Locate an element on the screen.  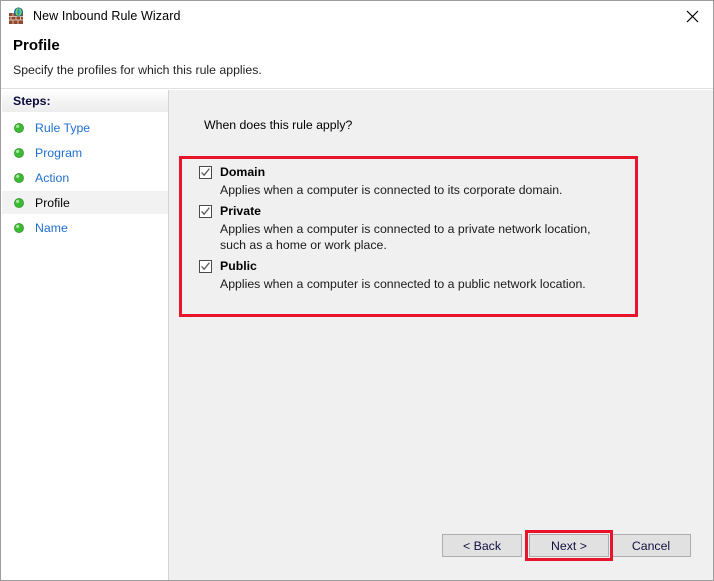
sidebar-item-label: Program is located at coordinates (59, 152).